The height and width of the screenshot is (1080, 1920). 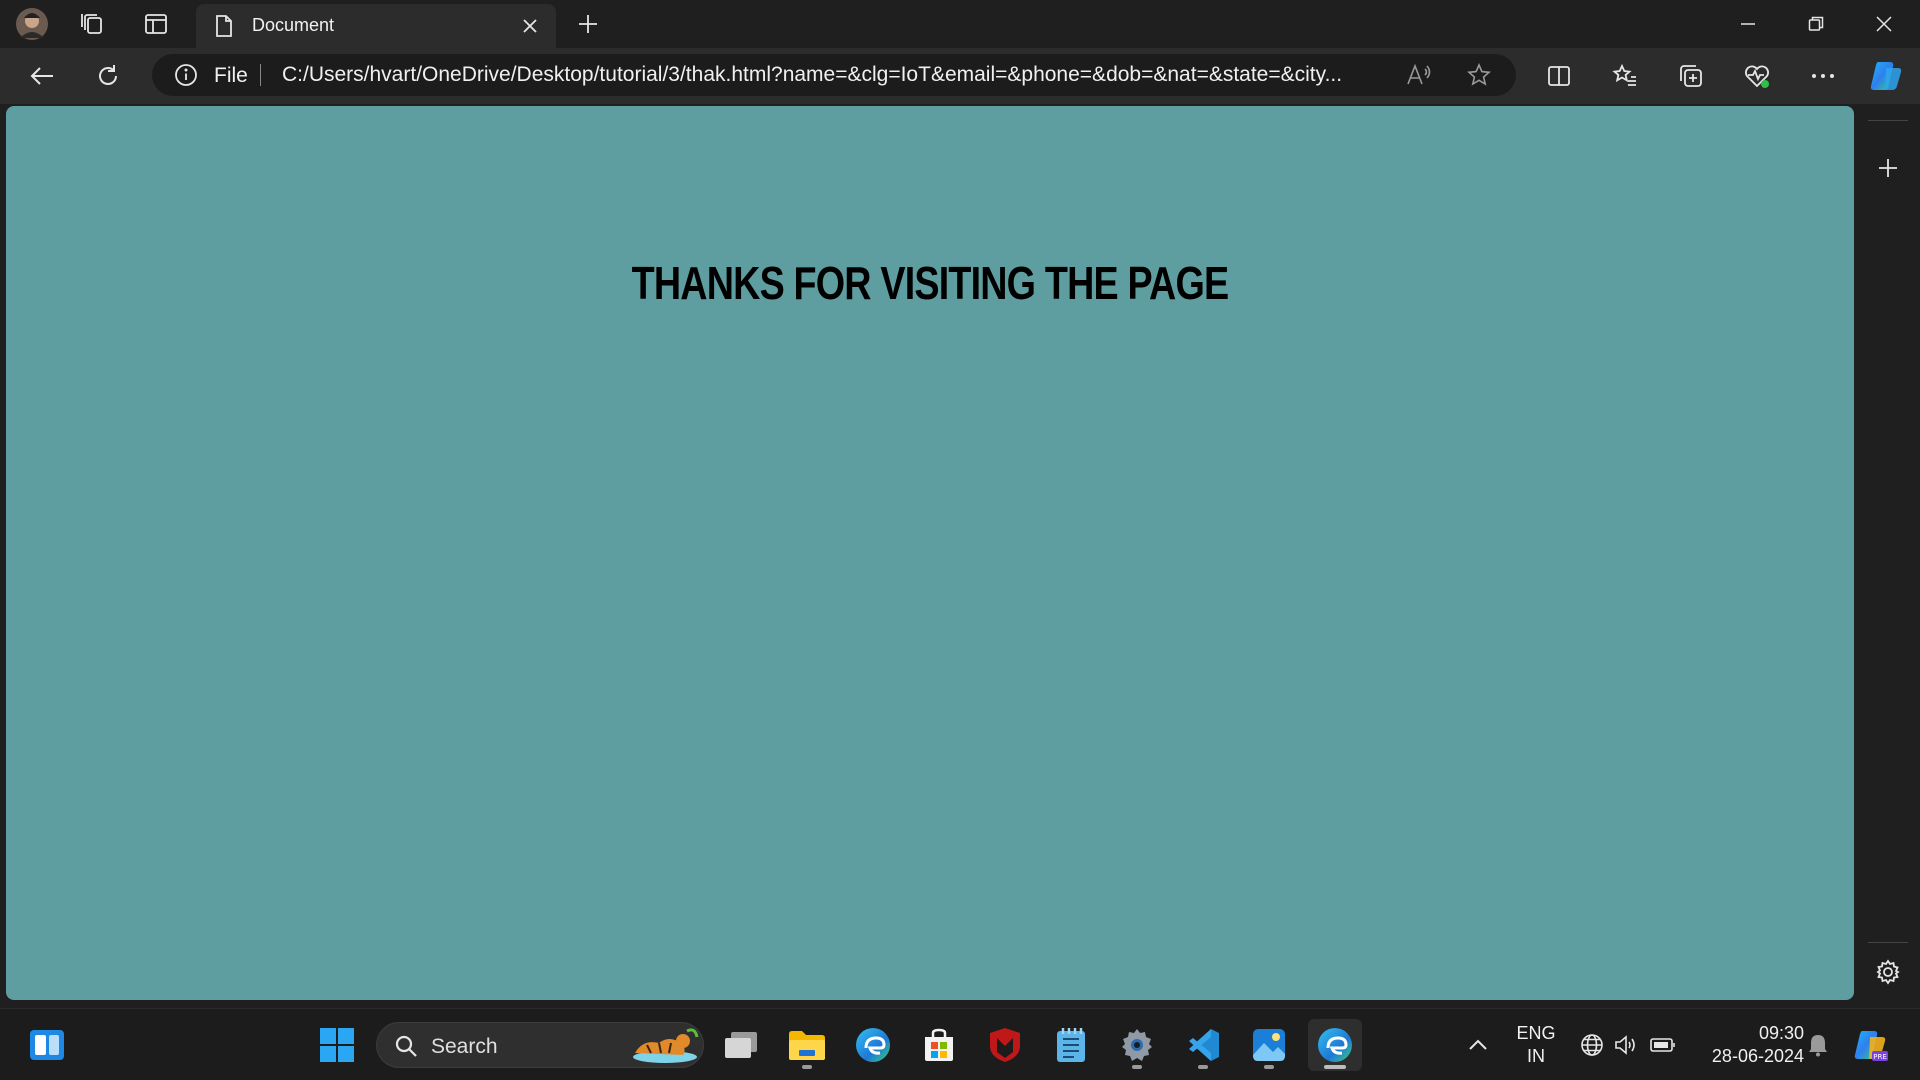 What do you see at coordinates (1748, 24) in the screenshot?
I see `minimize-icon` at bounding box center [1748, 24].